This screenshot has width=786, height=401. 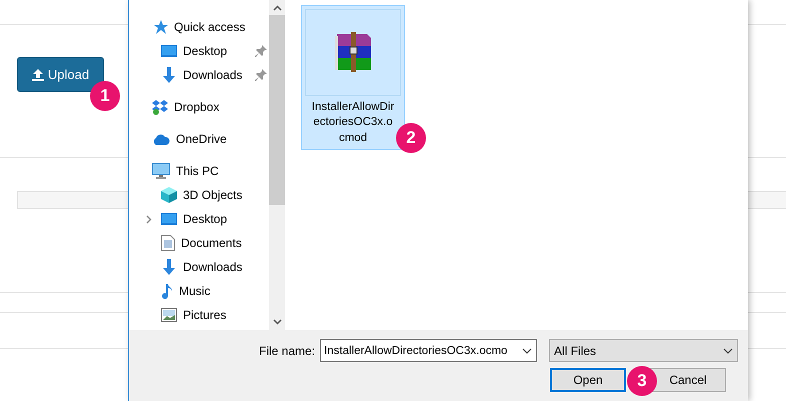 I want to click on nav-item: Dropbox, so click(x=199, y=107).